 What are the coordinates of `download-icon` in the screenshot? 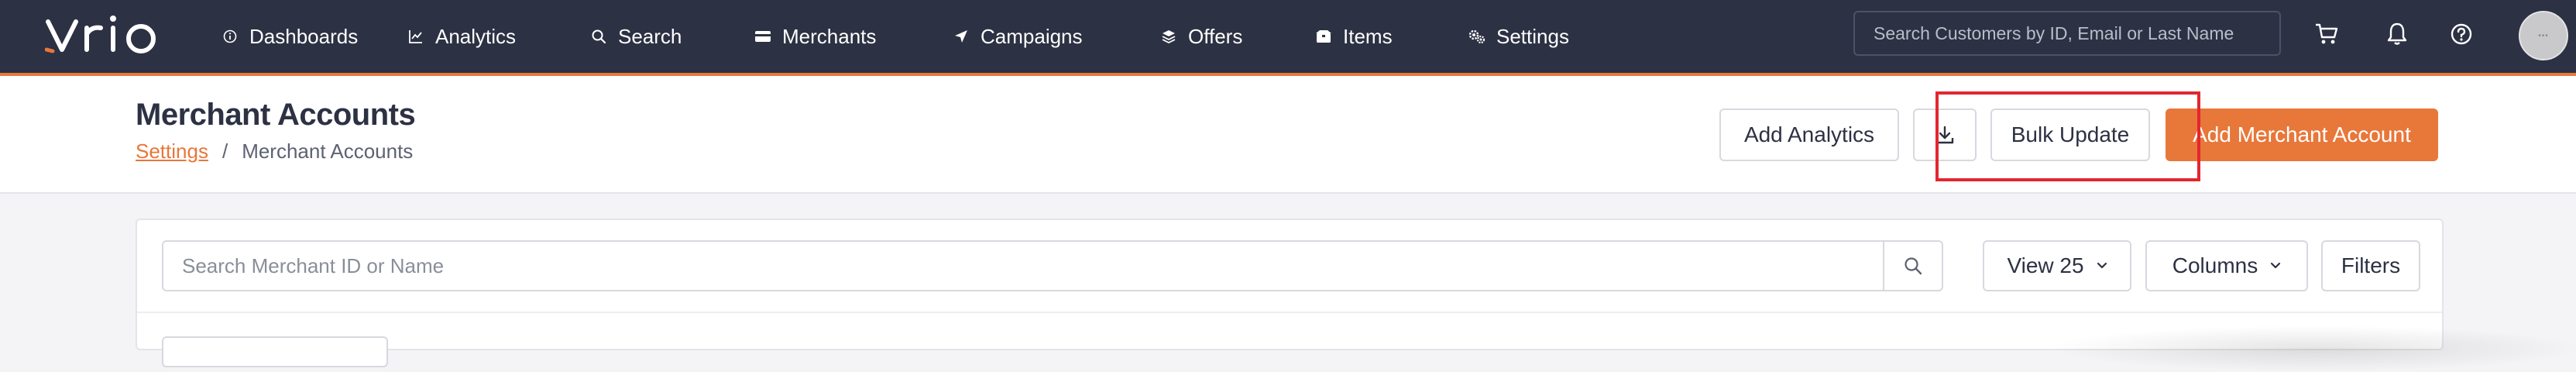 It's located at (1945, 135).